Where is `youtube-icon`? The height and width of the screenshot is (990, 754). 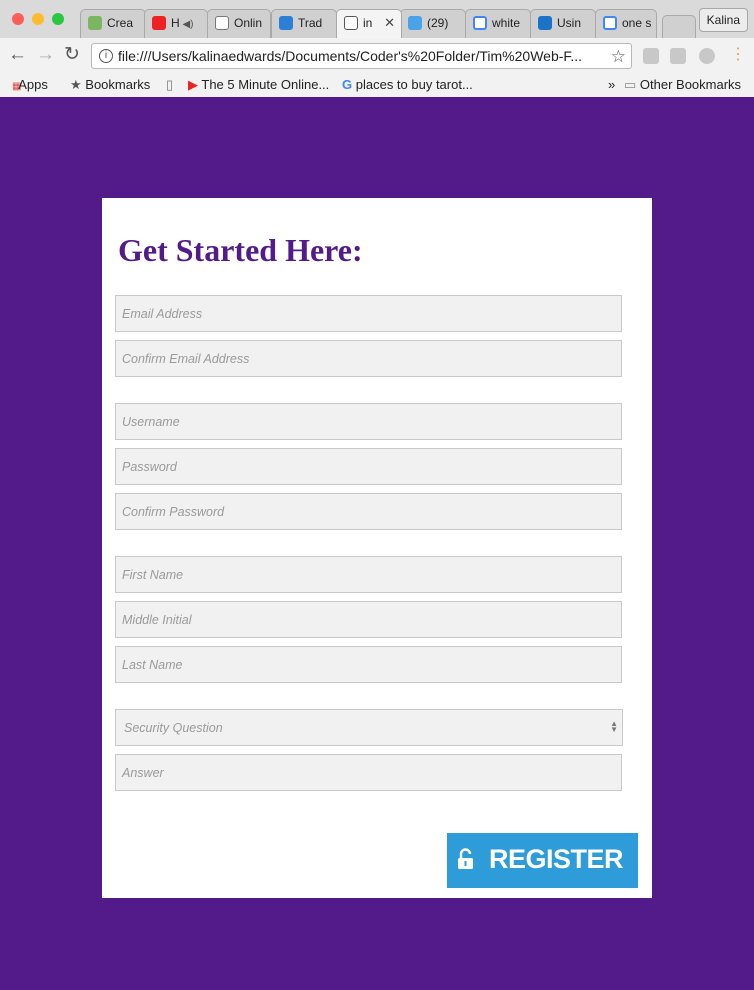
youtube-icon is located at coordinates (159, 23).